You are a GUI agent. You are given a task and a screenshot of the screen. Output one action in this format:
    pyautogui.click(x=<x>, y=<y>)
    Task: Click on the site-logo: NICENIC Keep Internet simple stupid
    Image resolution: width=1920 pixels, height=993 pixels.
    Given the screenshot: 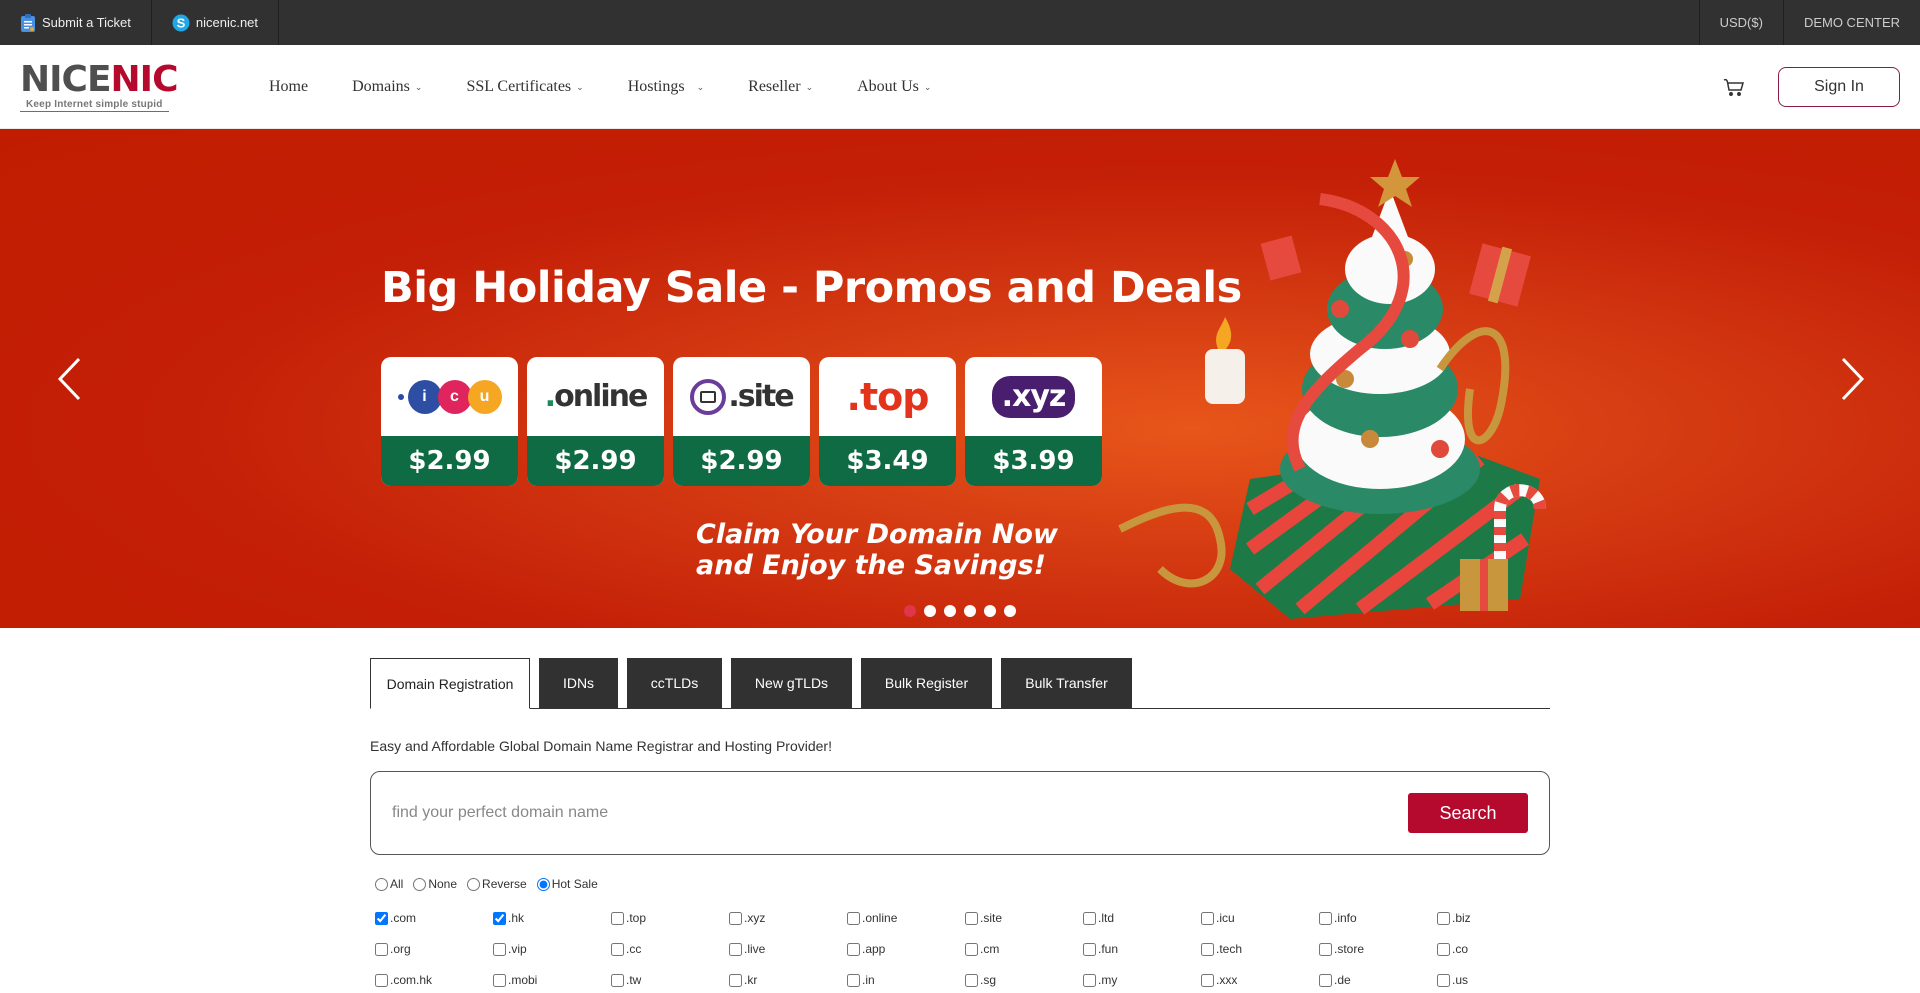 What is the action you would take?
    pyautogui.click(x=100, y=86)
    